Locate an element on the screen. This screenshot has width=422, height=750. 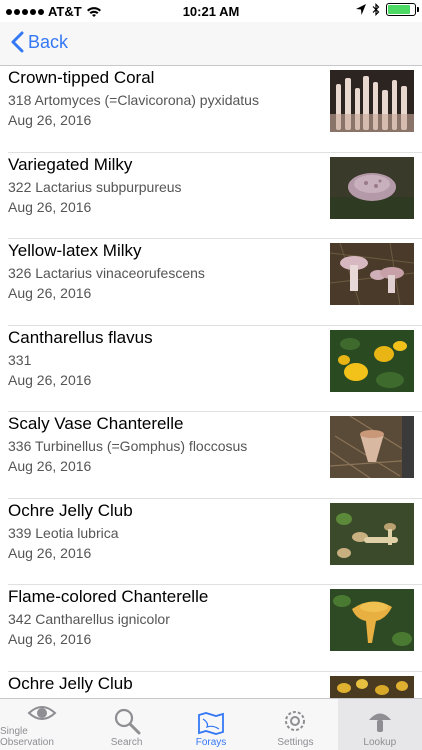
bluetooth-icon is located at coordinates (376, 9).